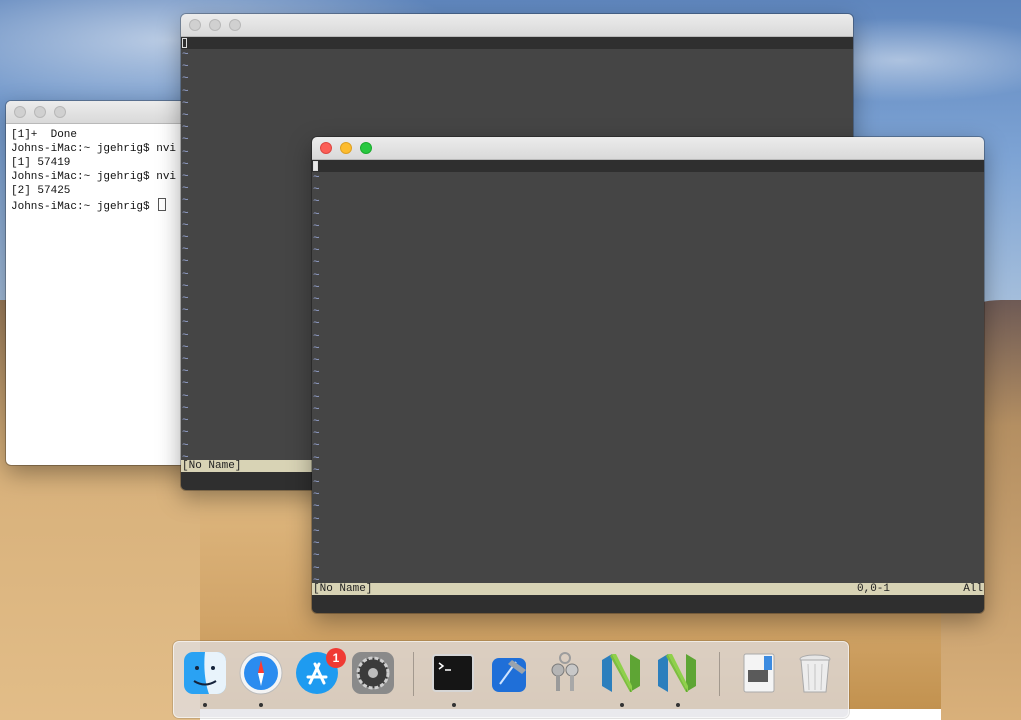  I want to click on app-store-icon: 1, so click(320, 672).